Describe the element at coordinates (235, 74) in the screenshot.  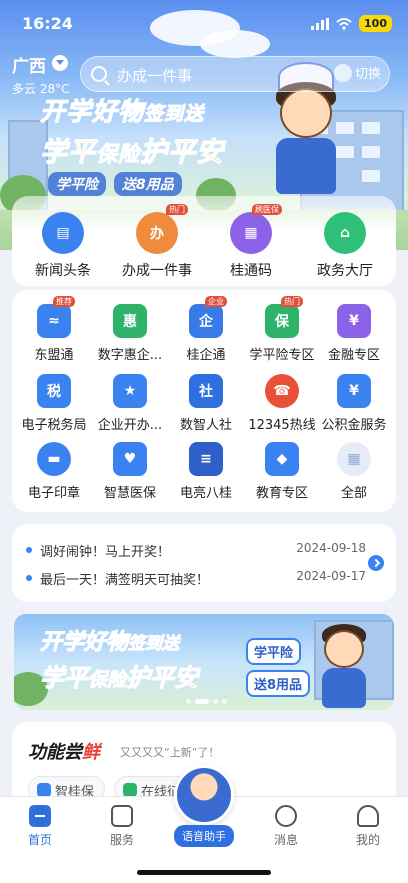
I see `search-bar: 办成一件事 切换` at that location.